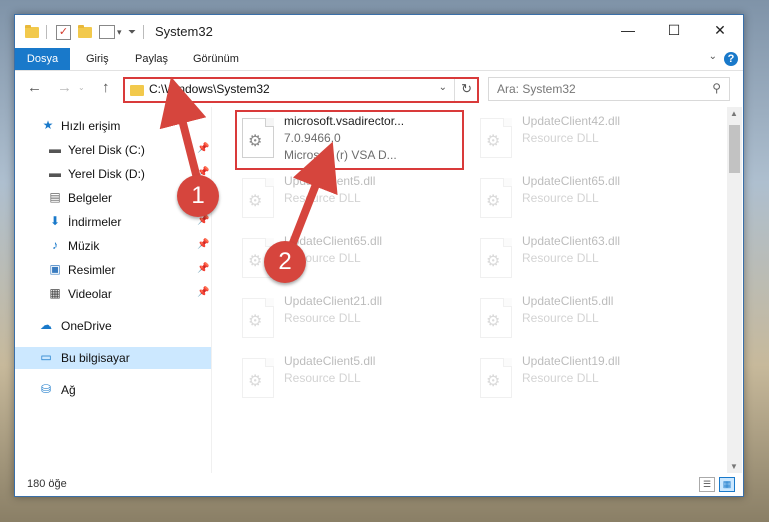 Image resolution: width=769 pixels, height=522 pixels. I want to click on address-dropdown-chevron-icon: ⌄, so click(443, 87).